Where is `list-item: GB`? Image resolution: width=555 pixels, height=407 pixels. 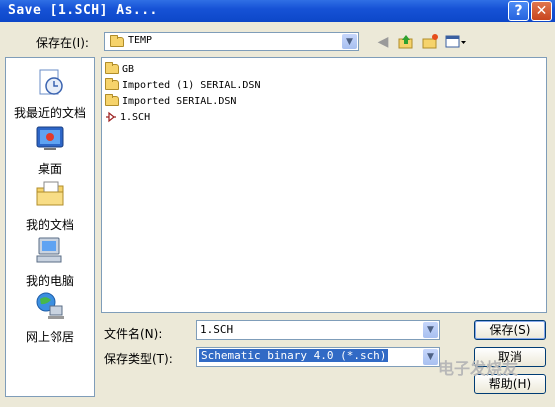
list-item: GB is located at coordinates (119, 69).